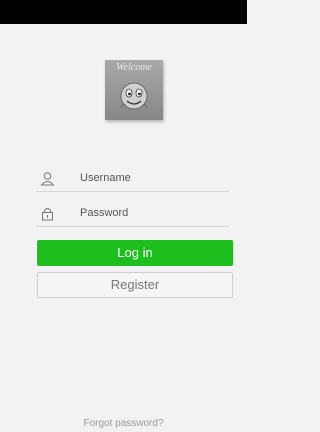 The width and height of the screenshot is (320, 432). Describe the element at coordinates (47, 179) in the screenshot. I see `user-icon` at that location.